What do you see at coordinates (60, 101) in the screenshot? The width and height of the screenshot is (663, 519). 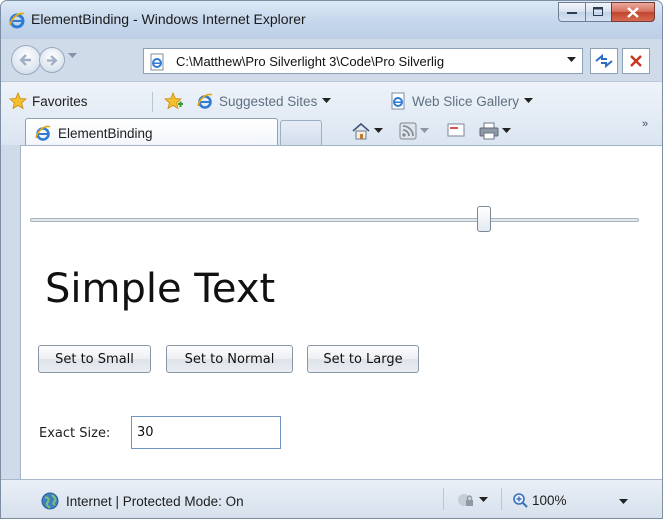 I see `favorites-label: Favorites` at bounding box center [60, 101].